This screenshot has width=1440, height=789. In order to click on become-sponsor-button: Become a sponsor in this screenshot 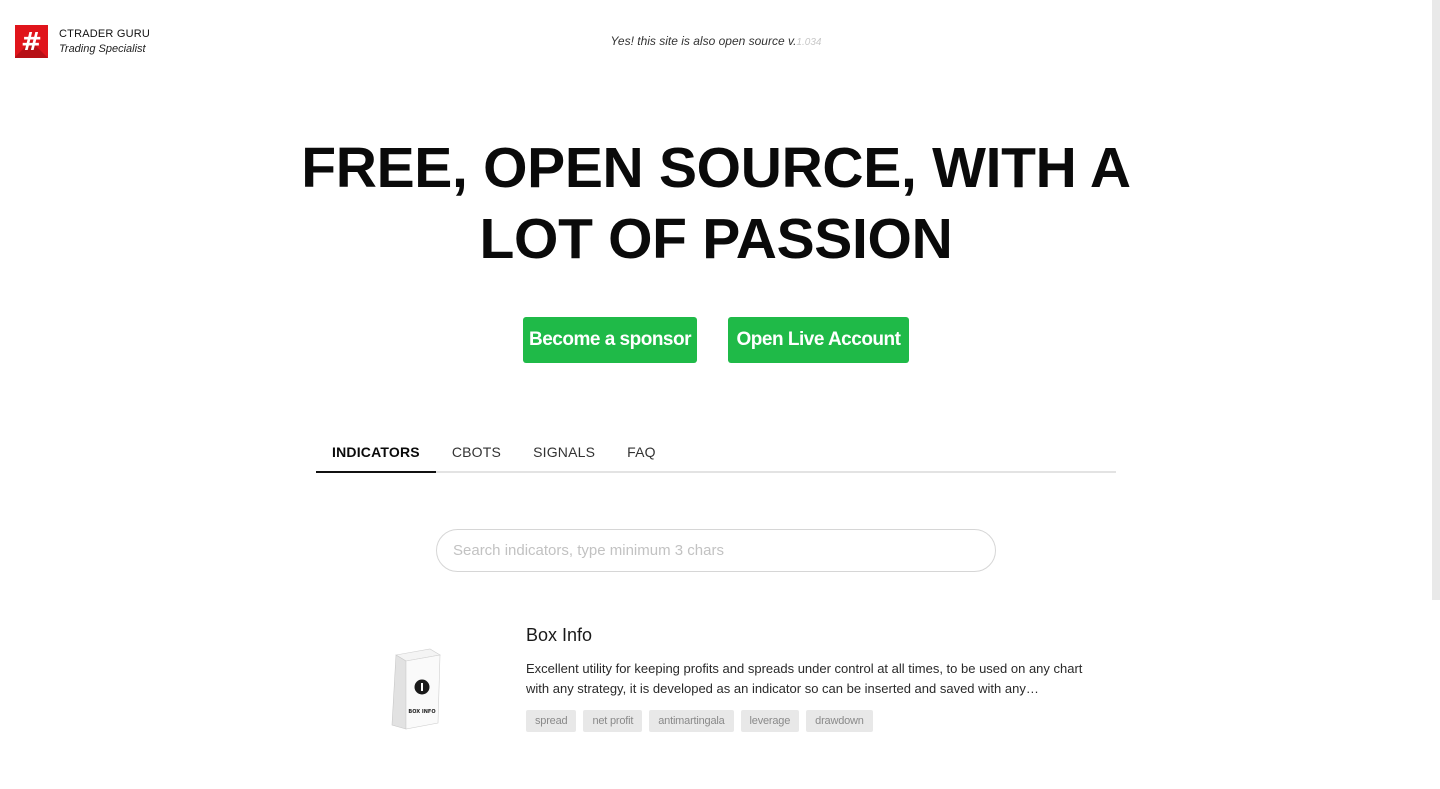, I will do `click(610, 340)`.